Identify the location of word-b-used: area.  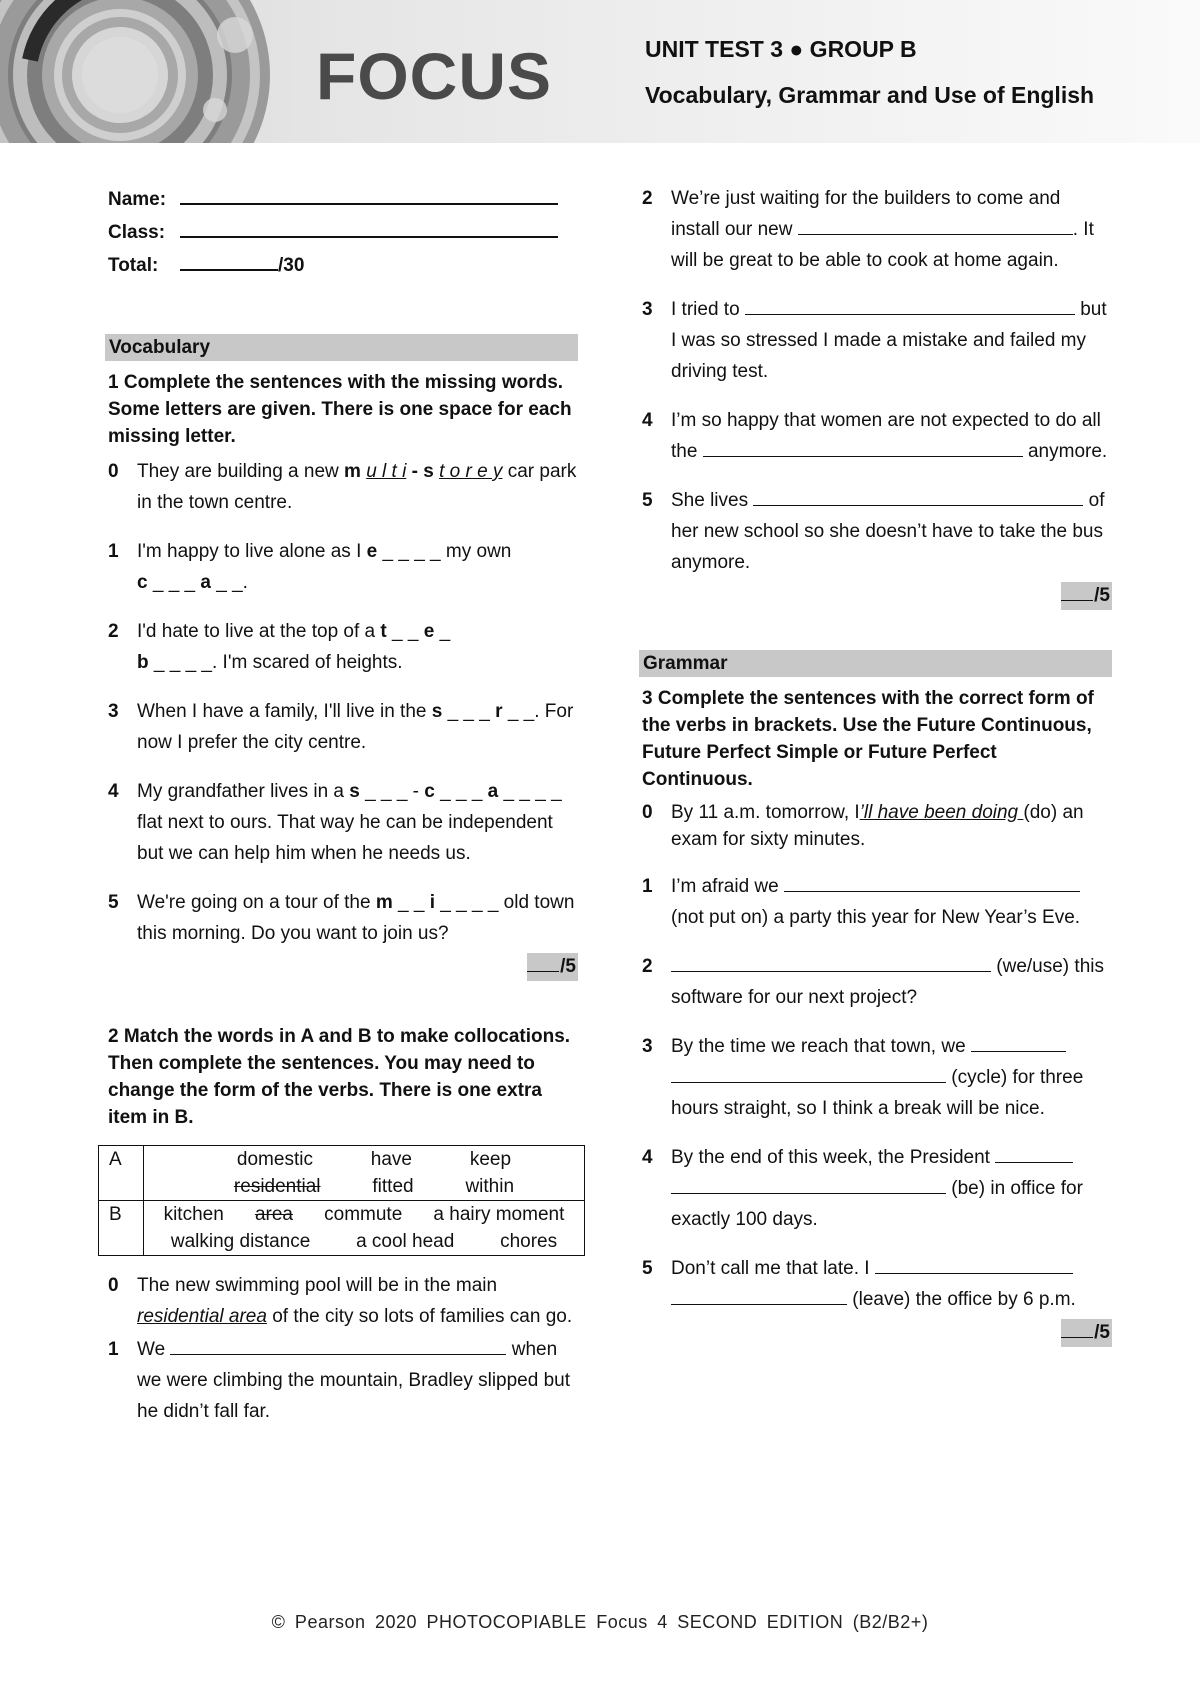
(273, 1214).